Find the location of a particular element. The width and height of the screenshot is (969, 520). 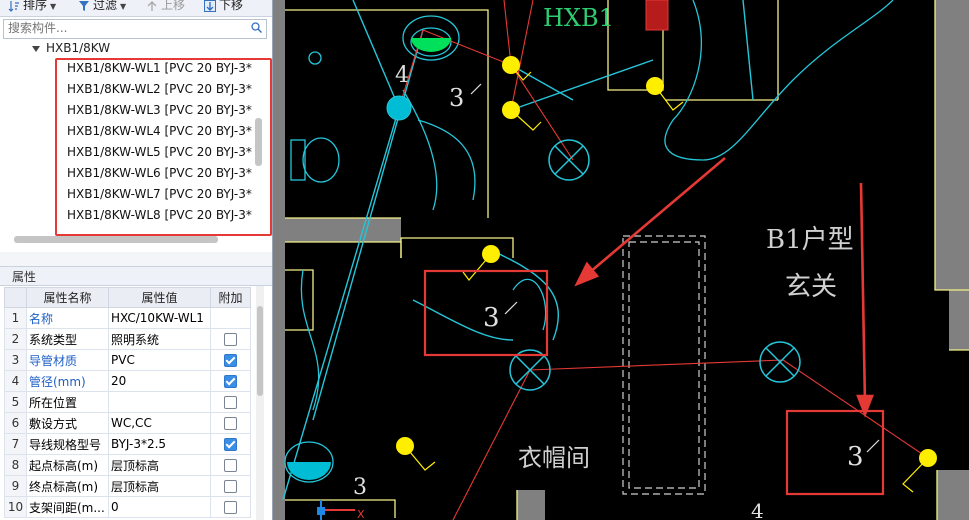

search-input is located at coordinates (126, 28).